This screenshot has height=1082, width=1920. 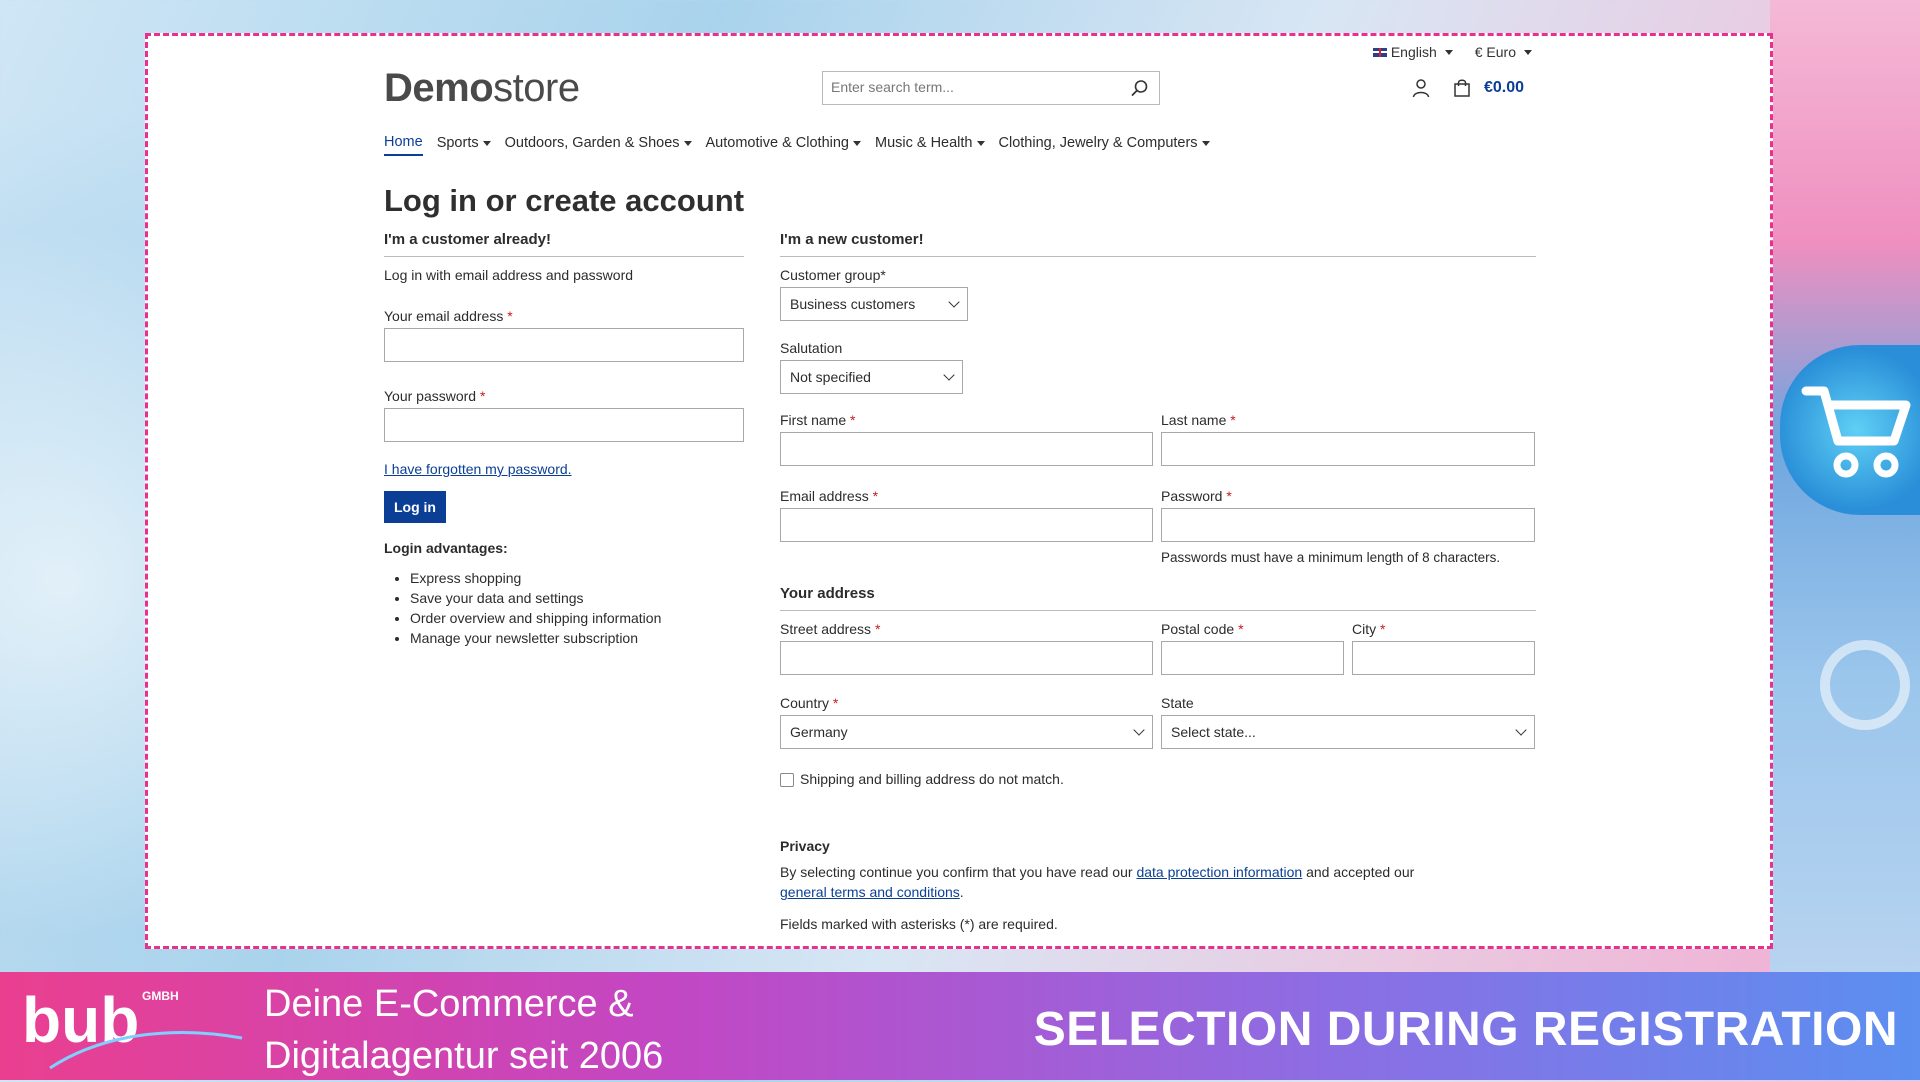 I want to click on language-label: English, so click(x=1413, y=52).